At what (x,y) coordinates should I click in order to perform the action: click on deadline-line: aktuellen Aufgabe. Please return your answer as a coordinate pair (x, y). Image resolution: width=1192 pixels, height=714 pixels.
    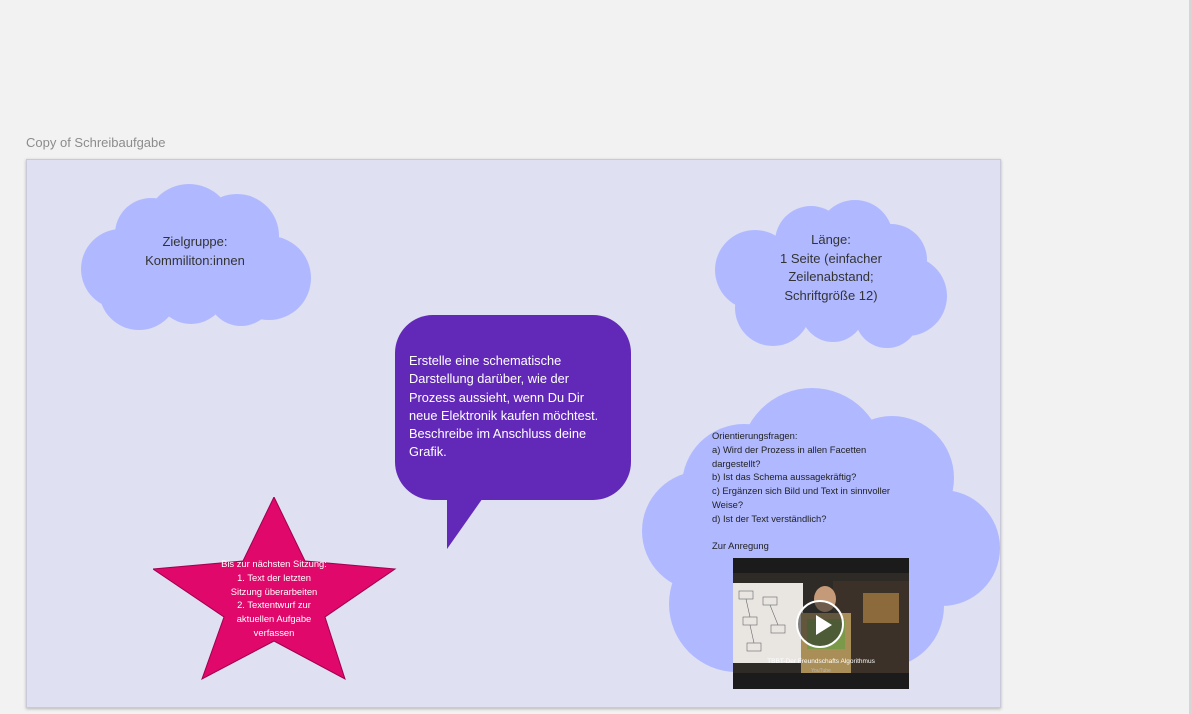
    Looking at the image, I should click on (274, 619).